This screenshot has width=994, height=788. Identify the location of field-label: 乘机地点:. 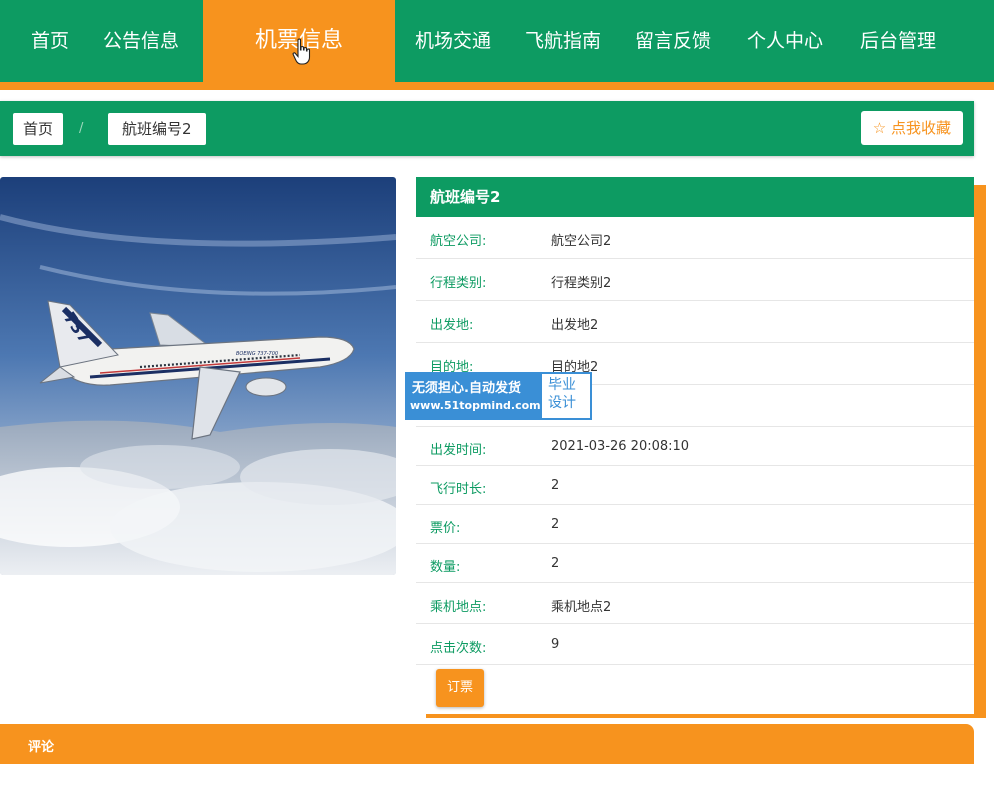
(458, 607).